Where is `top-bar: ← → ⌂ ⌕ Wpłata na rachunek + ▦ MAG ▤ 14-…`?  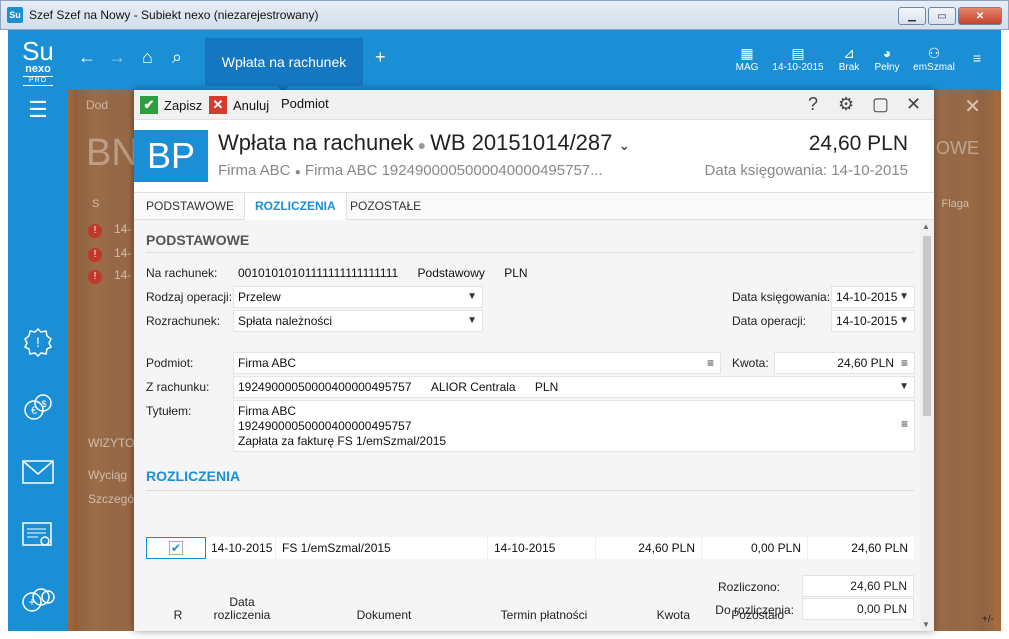 top-bar: ← → ⌂ ⌕ Wpłata na rachunek + ▦ MAG ▤ 14-… is located at coordinates (534, 61).